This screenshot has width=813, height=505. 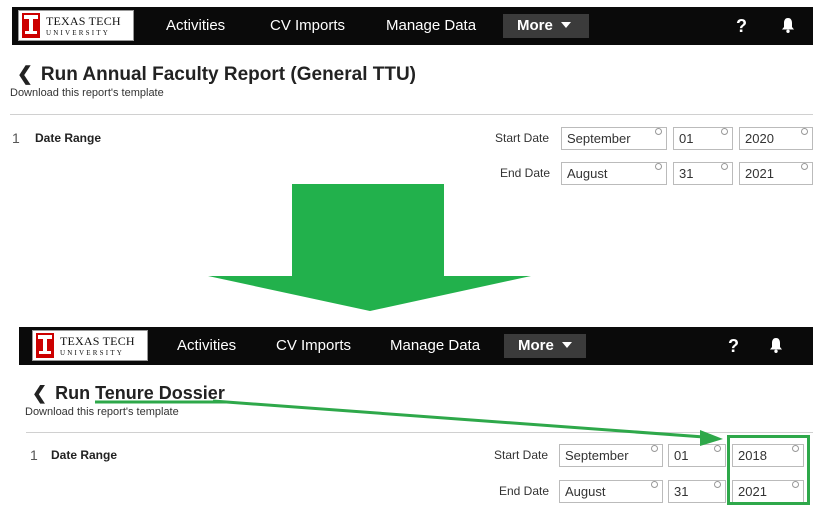 I want to click on page-title: ❮ Run Annual Faculty Report (General TTU), so click(x=216, y=74).